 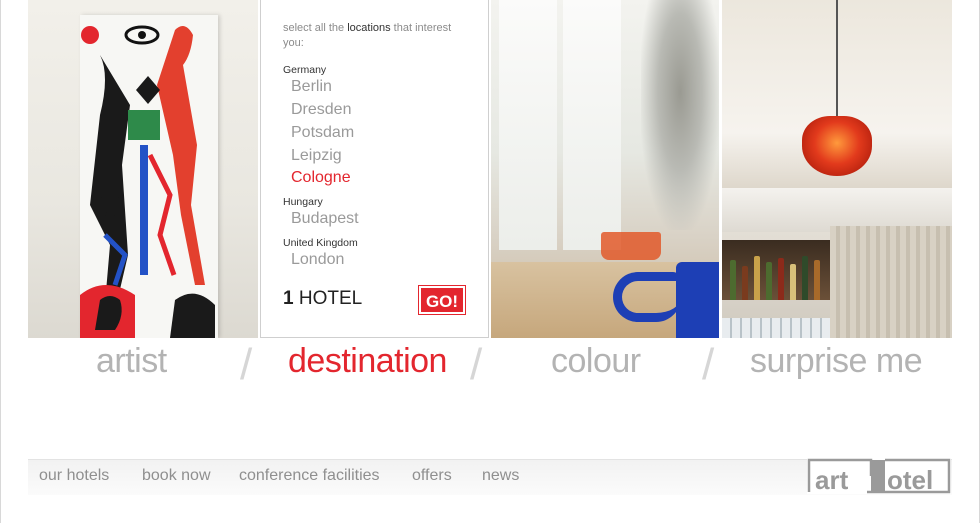 I want to click on city-option-leipzig: Leipzig, so click(x=316, y=156).